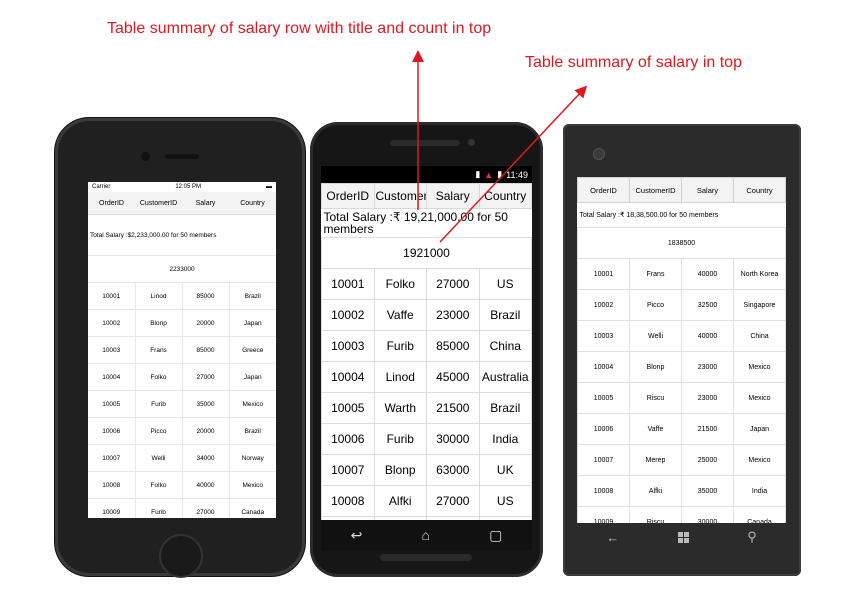 Image resolution: width=849 pixels, height=602 pixels. I want to click on annotation-arrows, so click(500, 146).